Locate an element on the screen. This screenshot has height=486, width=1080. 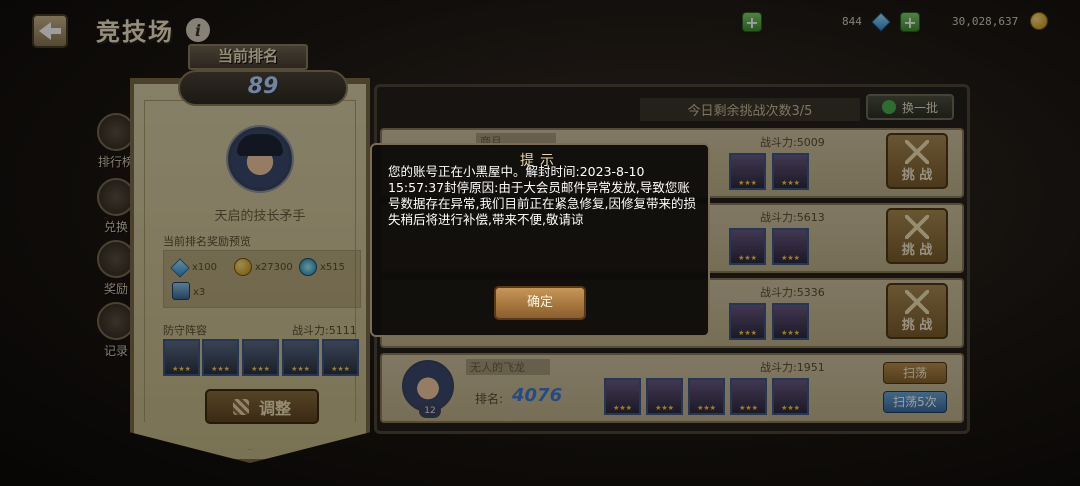
confirm-button: 确定 is located at coordinates (540, 303).